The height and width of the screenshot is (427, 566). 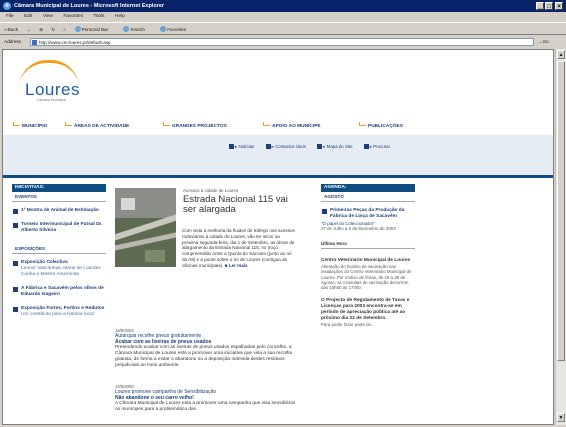 I want to click on search-button: Search, so click(x=137, y=29).